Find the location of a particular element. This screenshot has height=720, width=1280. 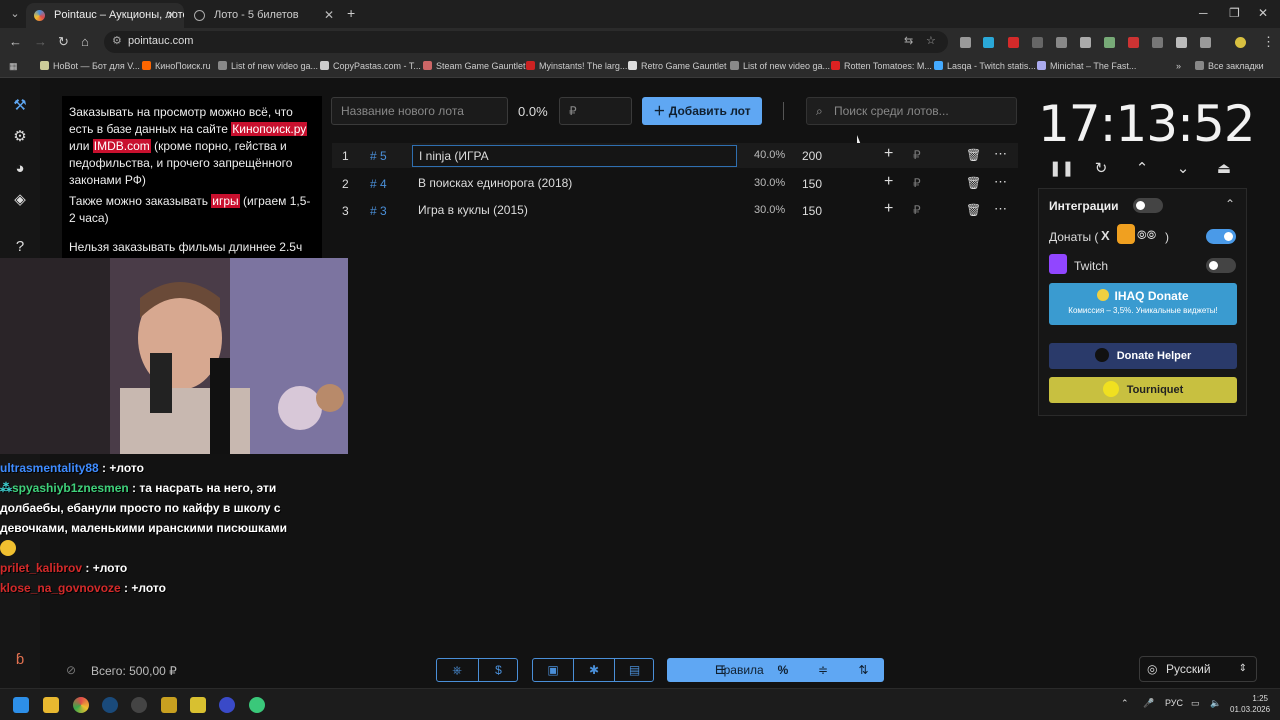

add-lot-button: ＋ Добавить лот is located at coordinates (702, 111).